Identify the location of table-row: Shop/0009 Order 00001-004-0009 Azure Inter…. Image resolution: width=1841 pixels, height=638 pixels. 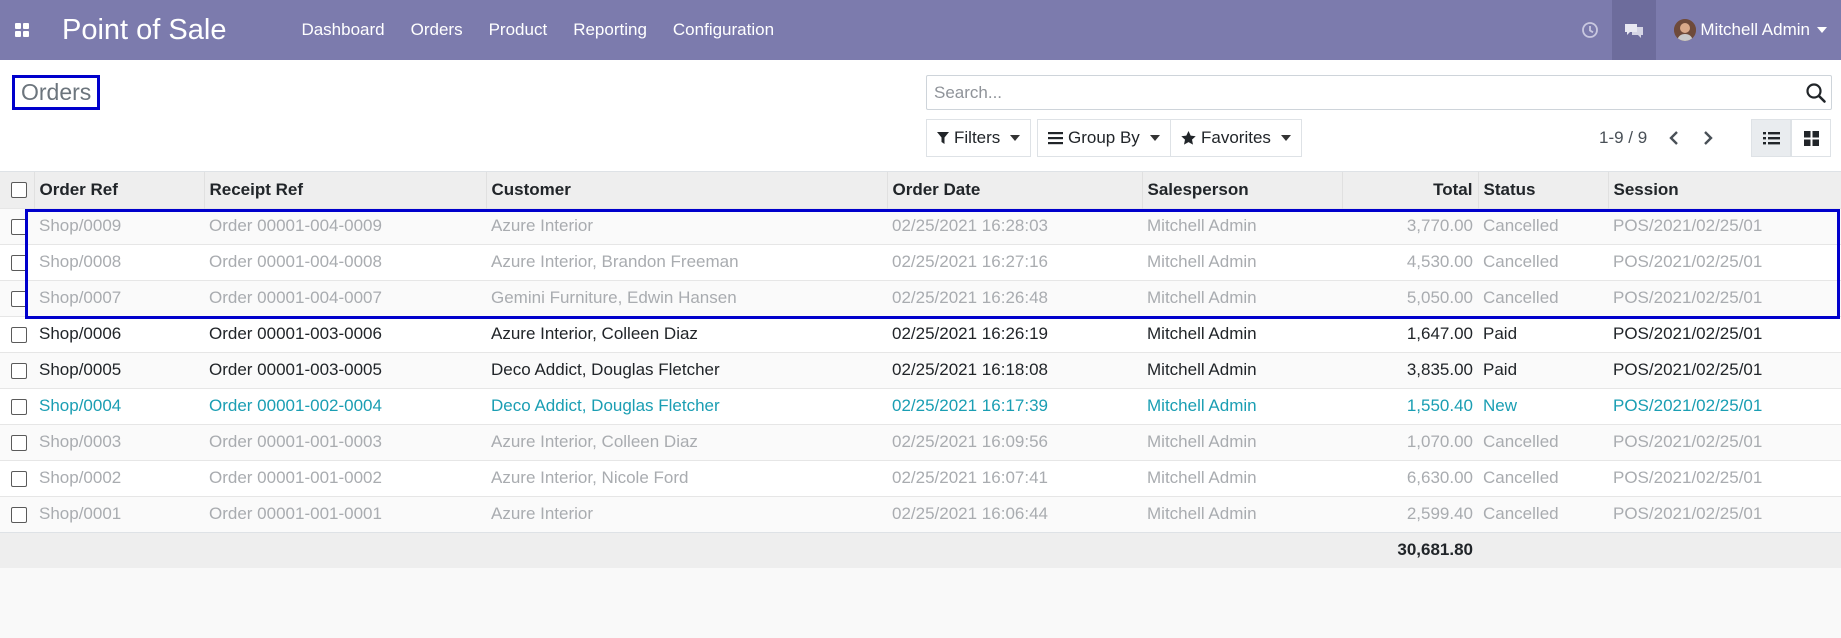
(920, 225).